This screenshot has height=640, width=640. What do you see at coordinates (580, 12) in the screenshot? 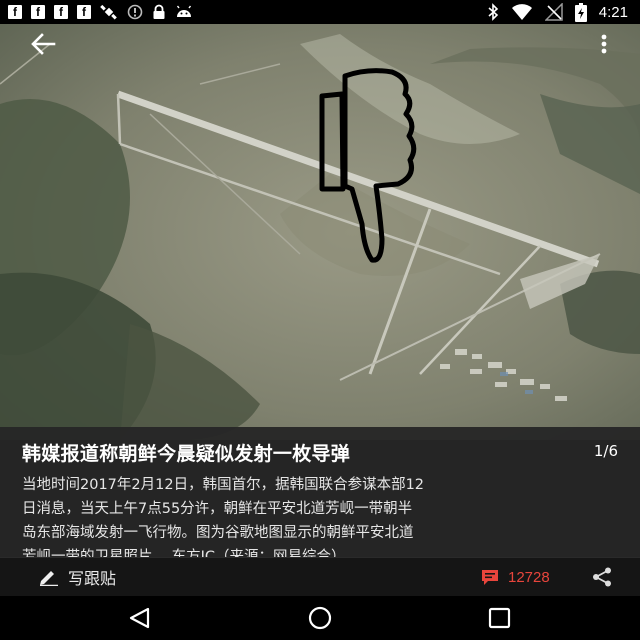
I see `battery-charging-icon` at bounding box center [580, 12].